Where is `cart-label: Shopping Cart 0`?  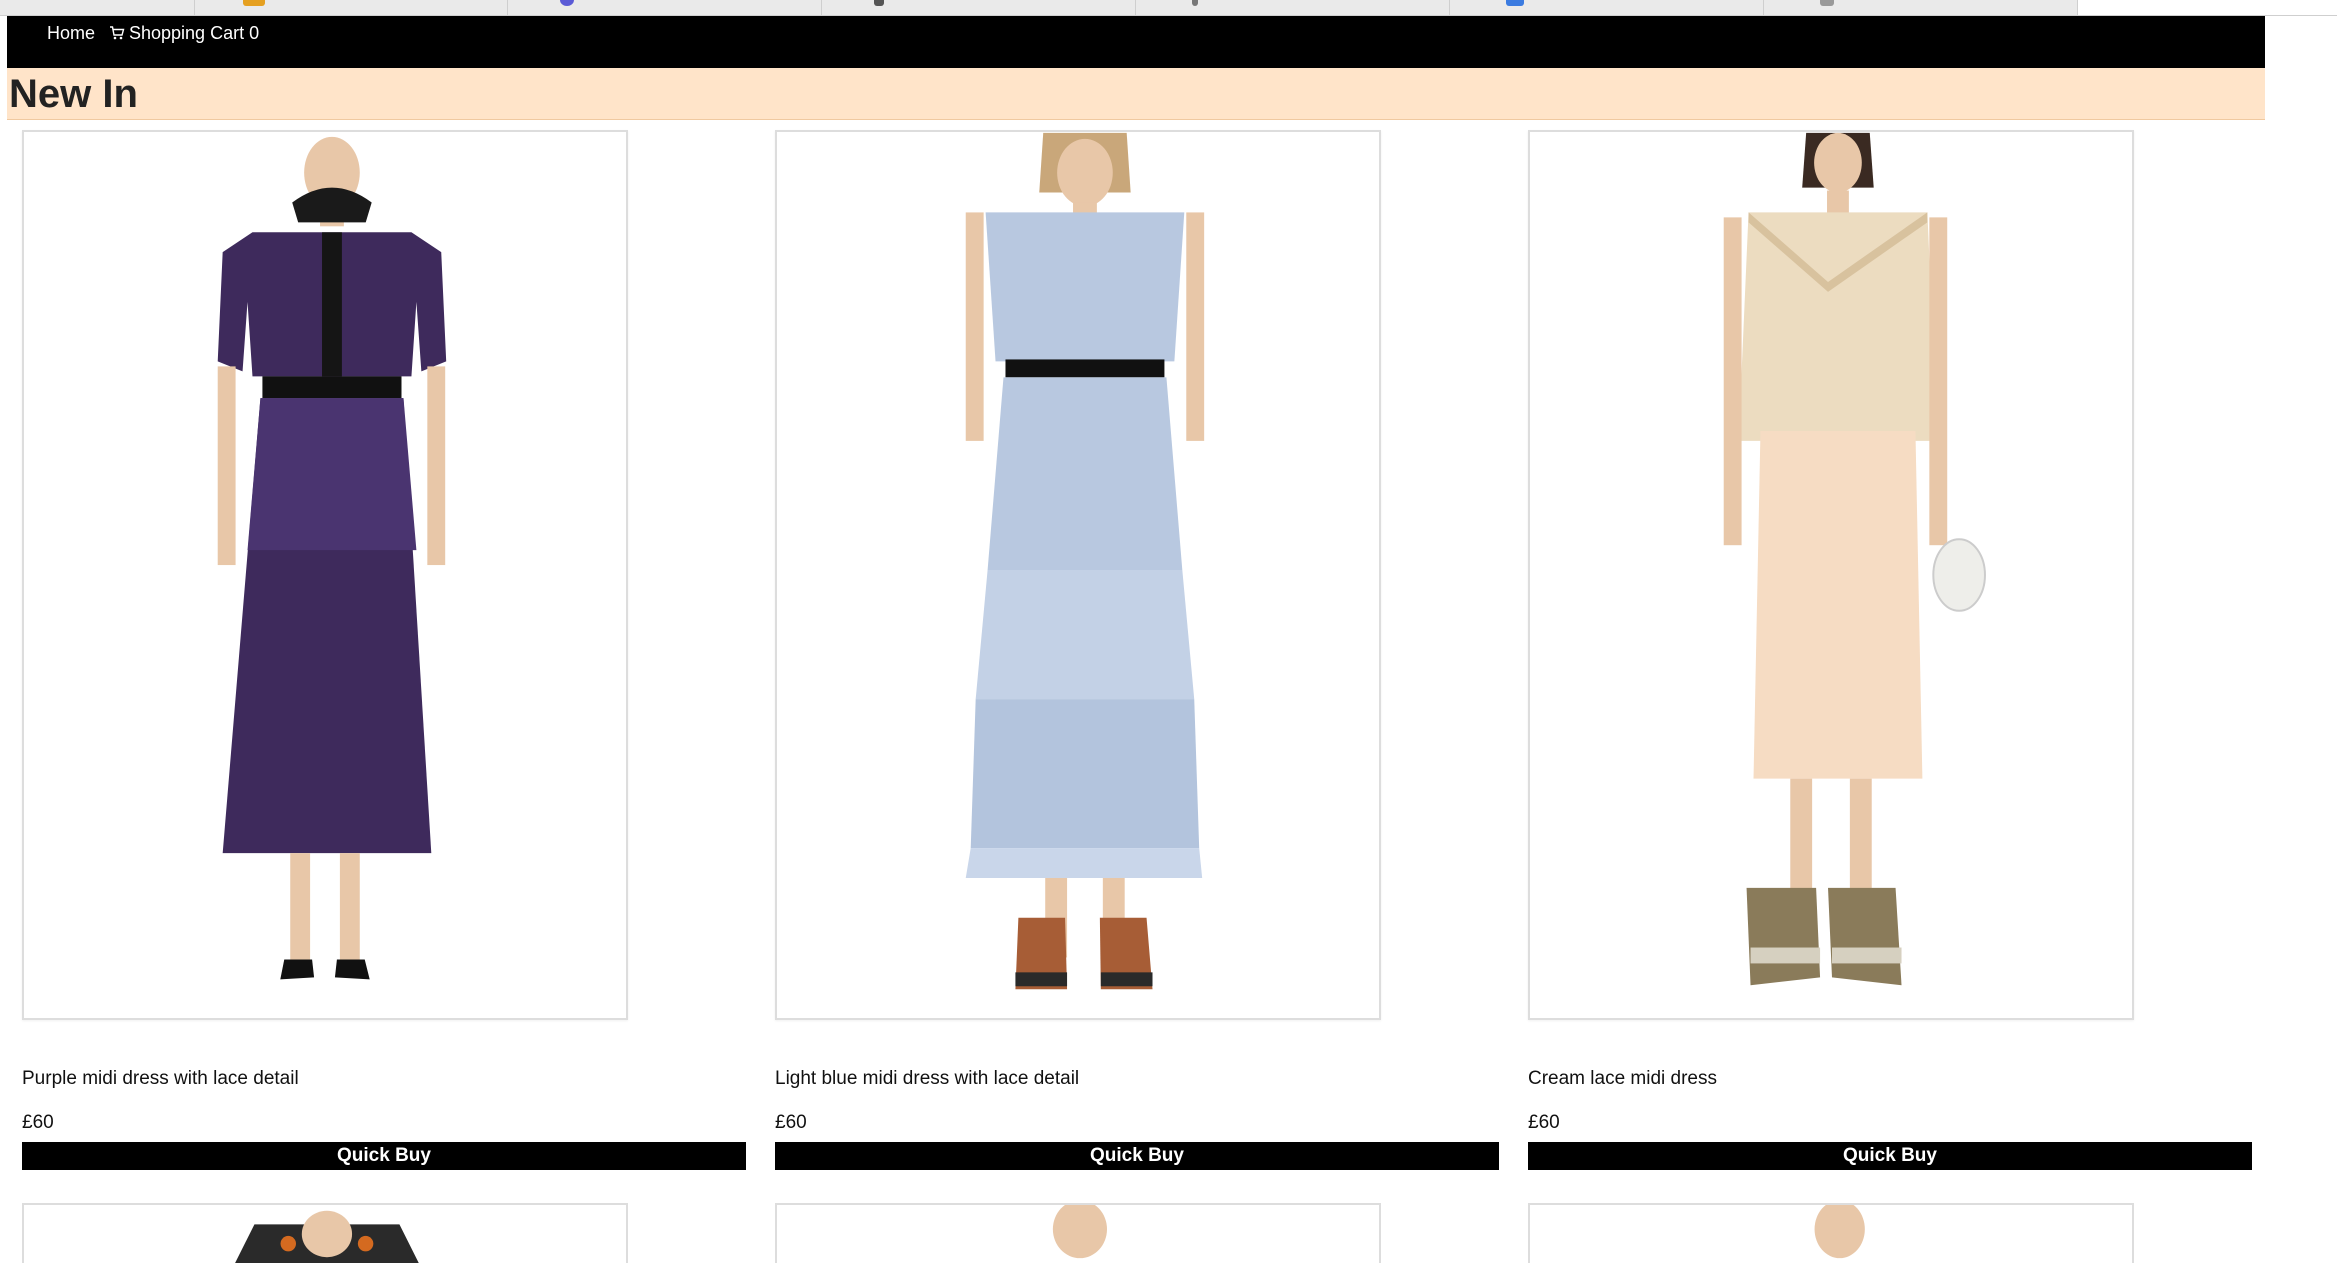
cart-label: Shopping Cart 0 is located at coordinates (194, 33).